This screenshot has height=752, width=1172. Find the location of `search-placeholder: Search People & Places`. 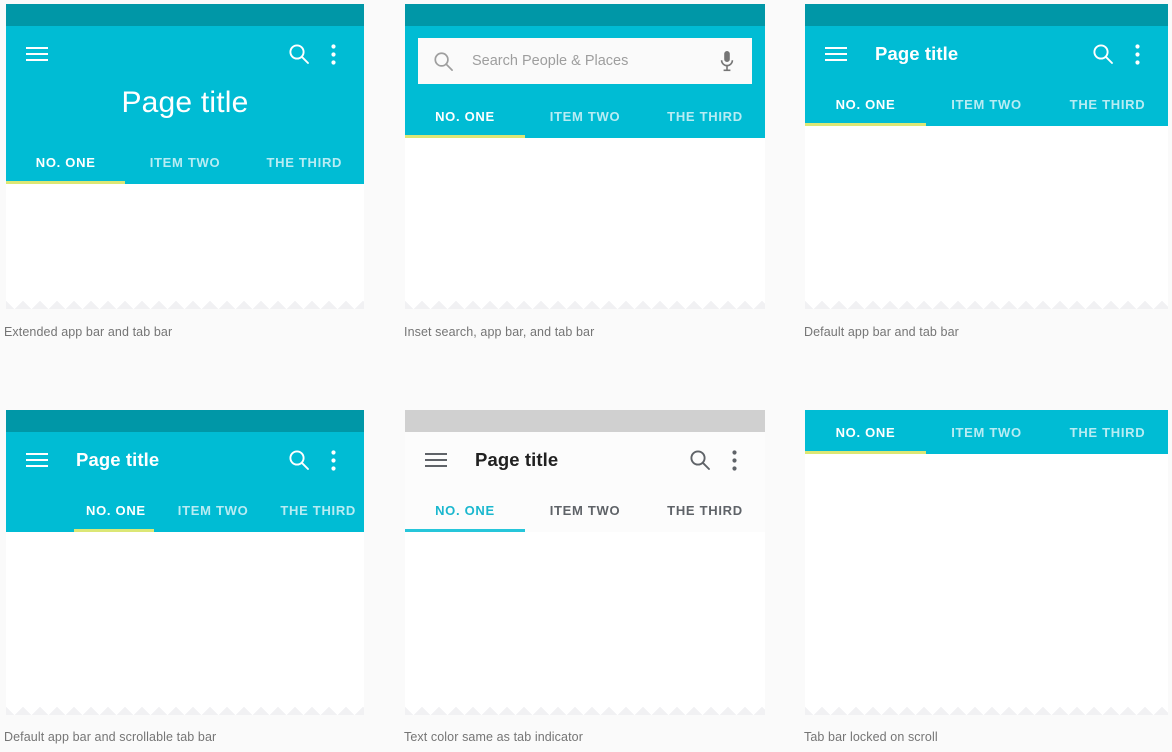

search-placeholder: Search People & Places is located at coordinates (550, 61).